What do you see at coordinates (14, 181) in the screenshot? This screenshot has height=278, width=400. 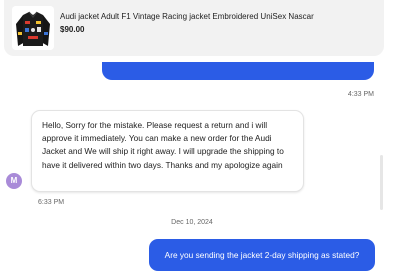 I see `sender-avatar: M` at bounding box center [14, 181].